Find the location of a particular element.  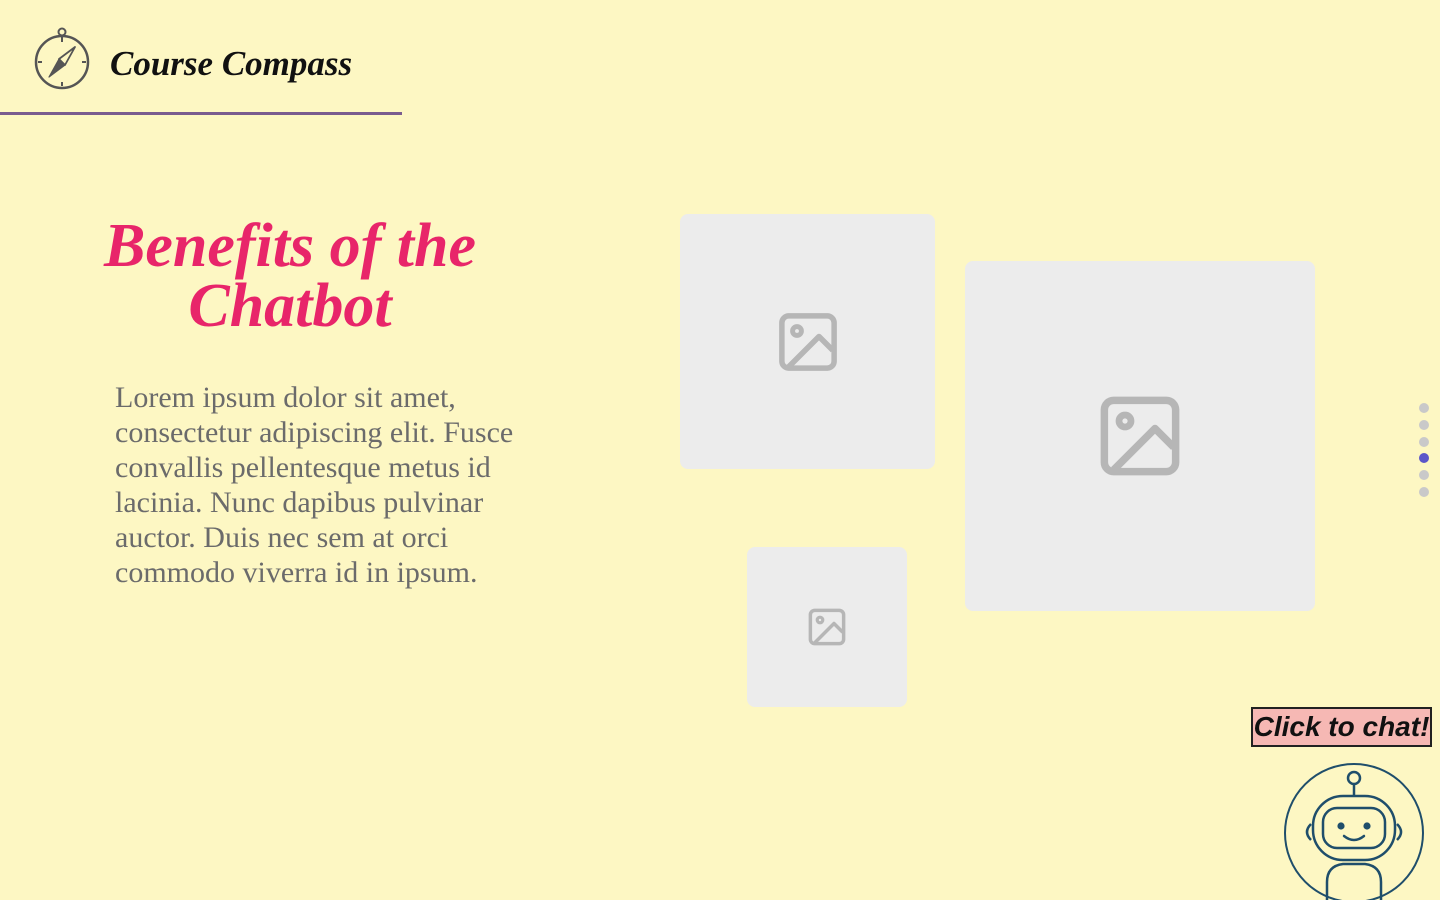

slide-pagination is located at coordinates (1424, 453).